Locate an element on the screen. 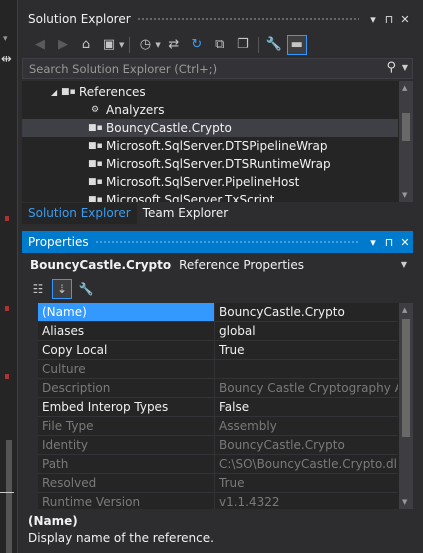 The height and width of the screenshot is (553, 423). forward-icon: ▶ is located at coordinates (63, 45).